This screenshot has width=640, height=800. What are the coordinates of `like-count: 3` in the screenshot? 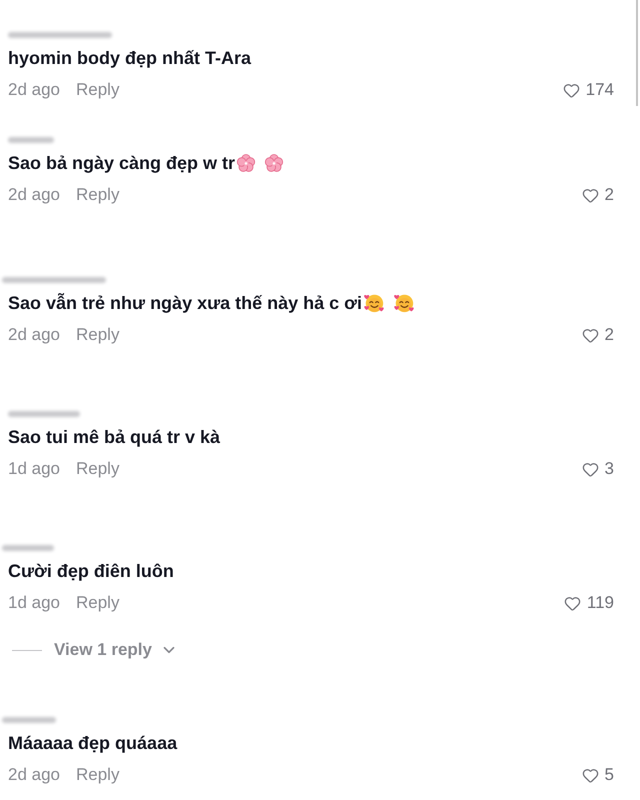 It's located at (609, 469).